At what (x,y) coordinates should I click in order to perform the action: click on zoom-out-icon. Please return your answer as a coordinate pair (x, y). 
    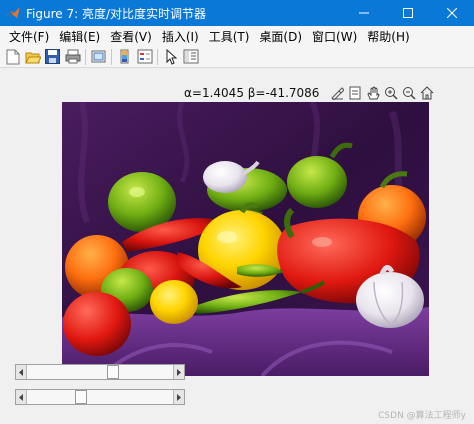
    Looking at the image, I should click on (409, 93).